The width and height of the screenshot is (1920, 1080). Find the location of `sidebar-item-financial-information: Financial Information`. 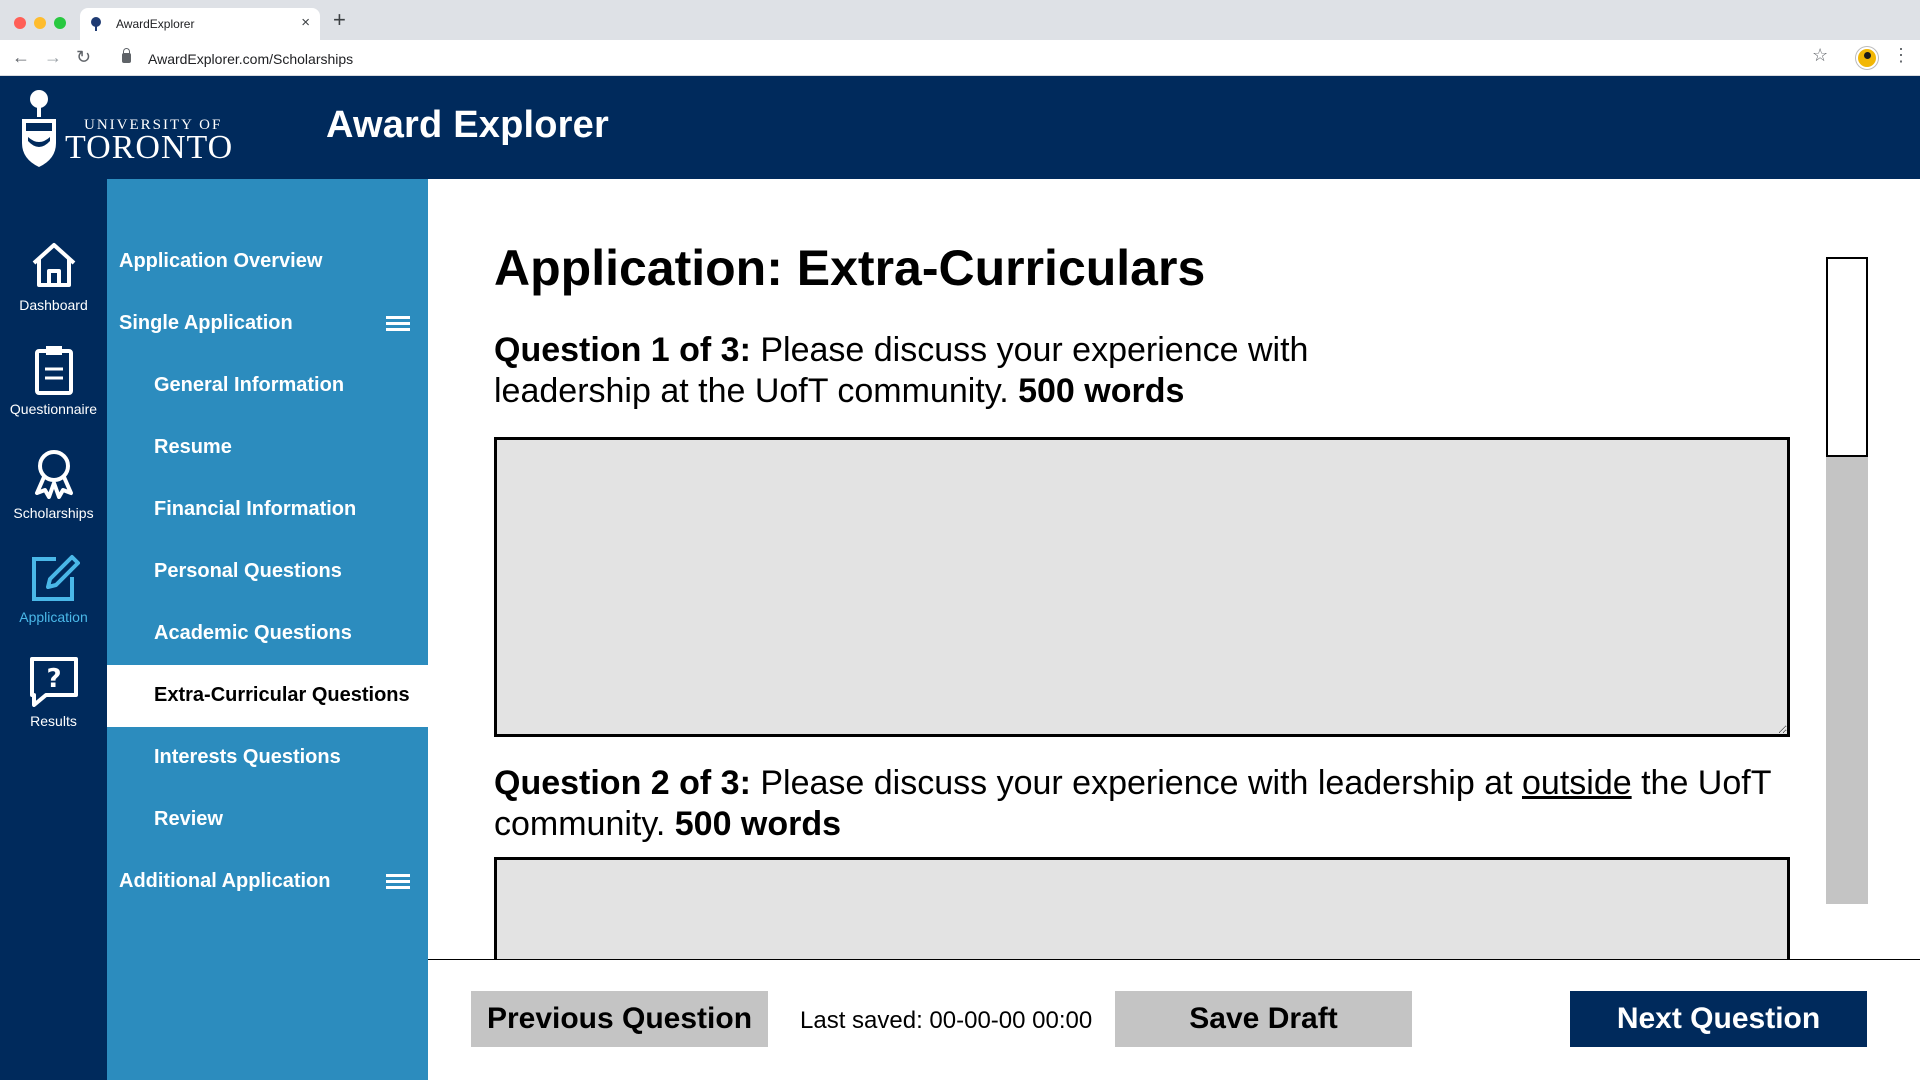

sidebar-item-financial-information: Financial Information is located at coordinates (267, 510).